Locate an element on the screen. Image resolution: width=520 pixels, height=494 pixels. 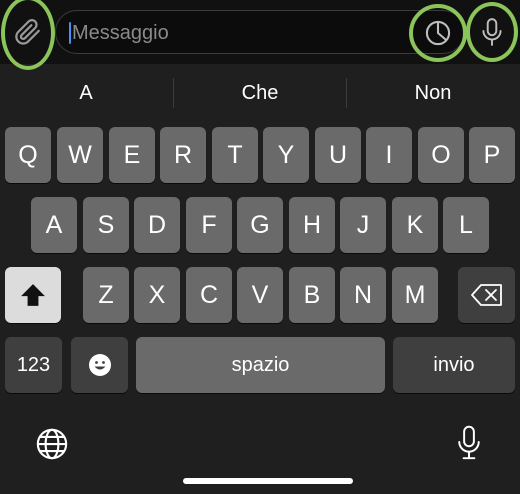
key-z: Z is located at coordinates (106, 295).